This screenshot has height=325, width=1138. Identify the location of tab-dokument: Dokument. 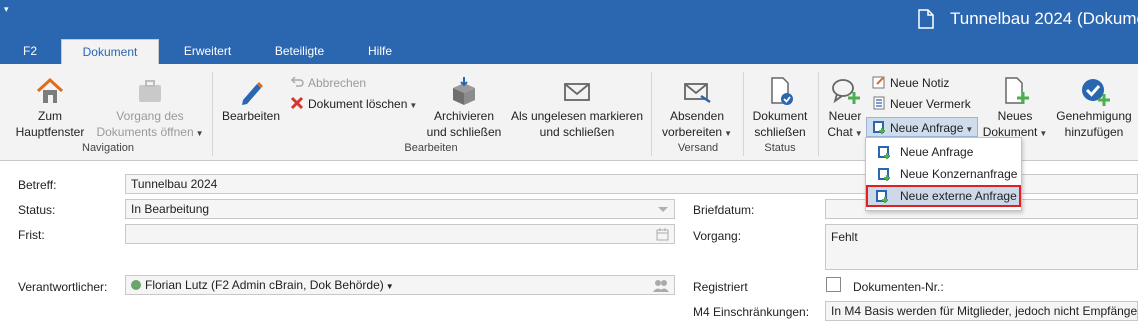
(110, 51).